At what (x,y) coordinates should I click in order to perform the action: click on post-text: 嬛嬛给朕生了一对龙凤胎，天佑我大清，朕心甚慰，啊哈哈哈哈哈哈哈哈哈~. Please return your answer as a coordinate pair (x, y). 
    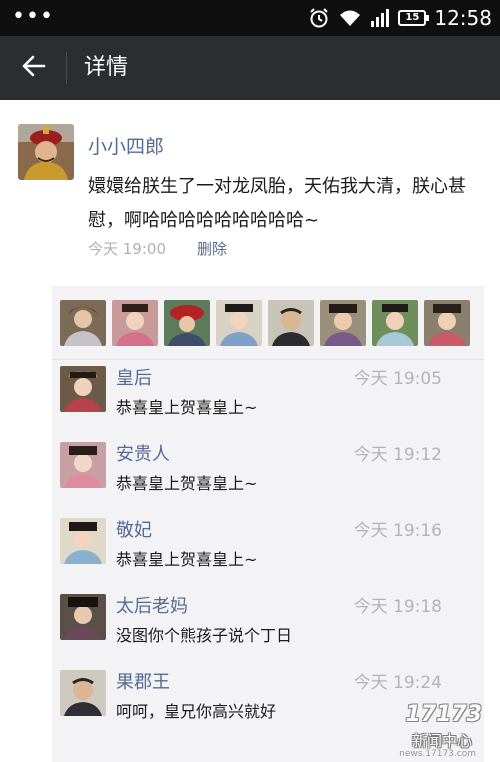
    Looking at the image, I should click on (277, 203).